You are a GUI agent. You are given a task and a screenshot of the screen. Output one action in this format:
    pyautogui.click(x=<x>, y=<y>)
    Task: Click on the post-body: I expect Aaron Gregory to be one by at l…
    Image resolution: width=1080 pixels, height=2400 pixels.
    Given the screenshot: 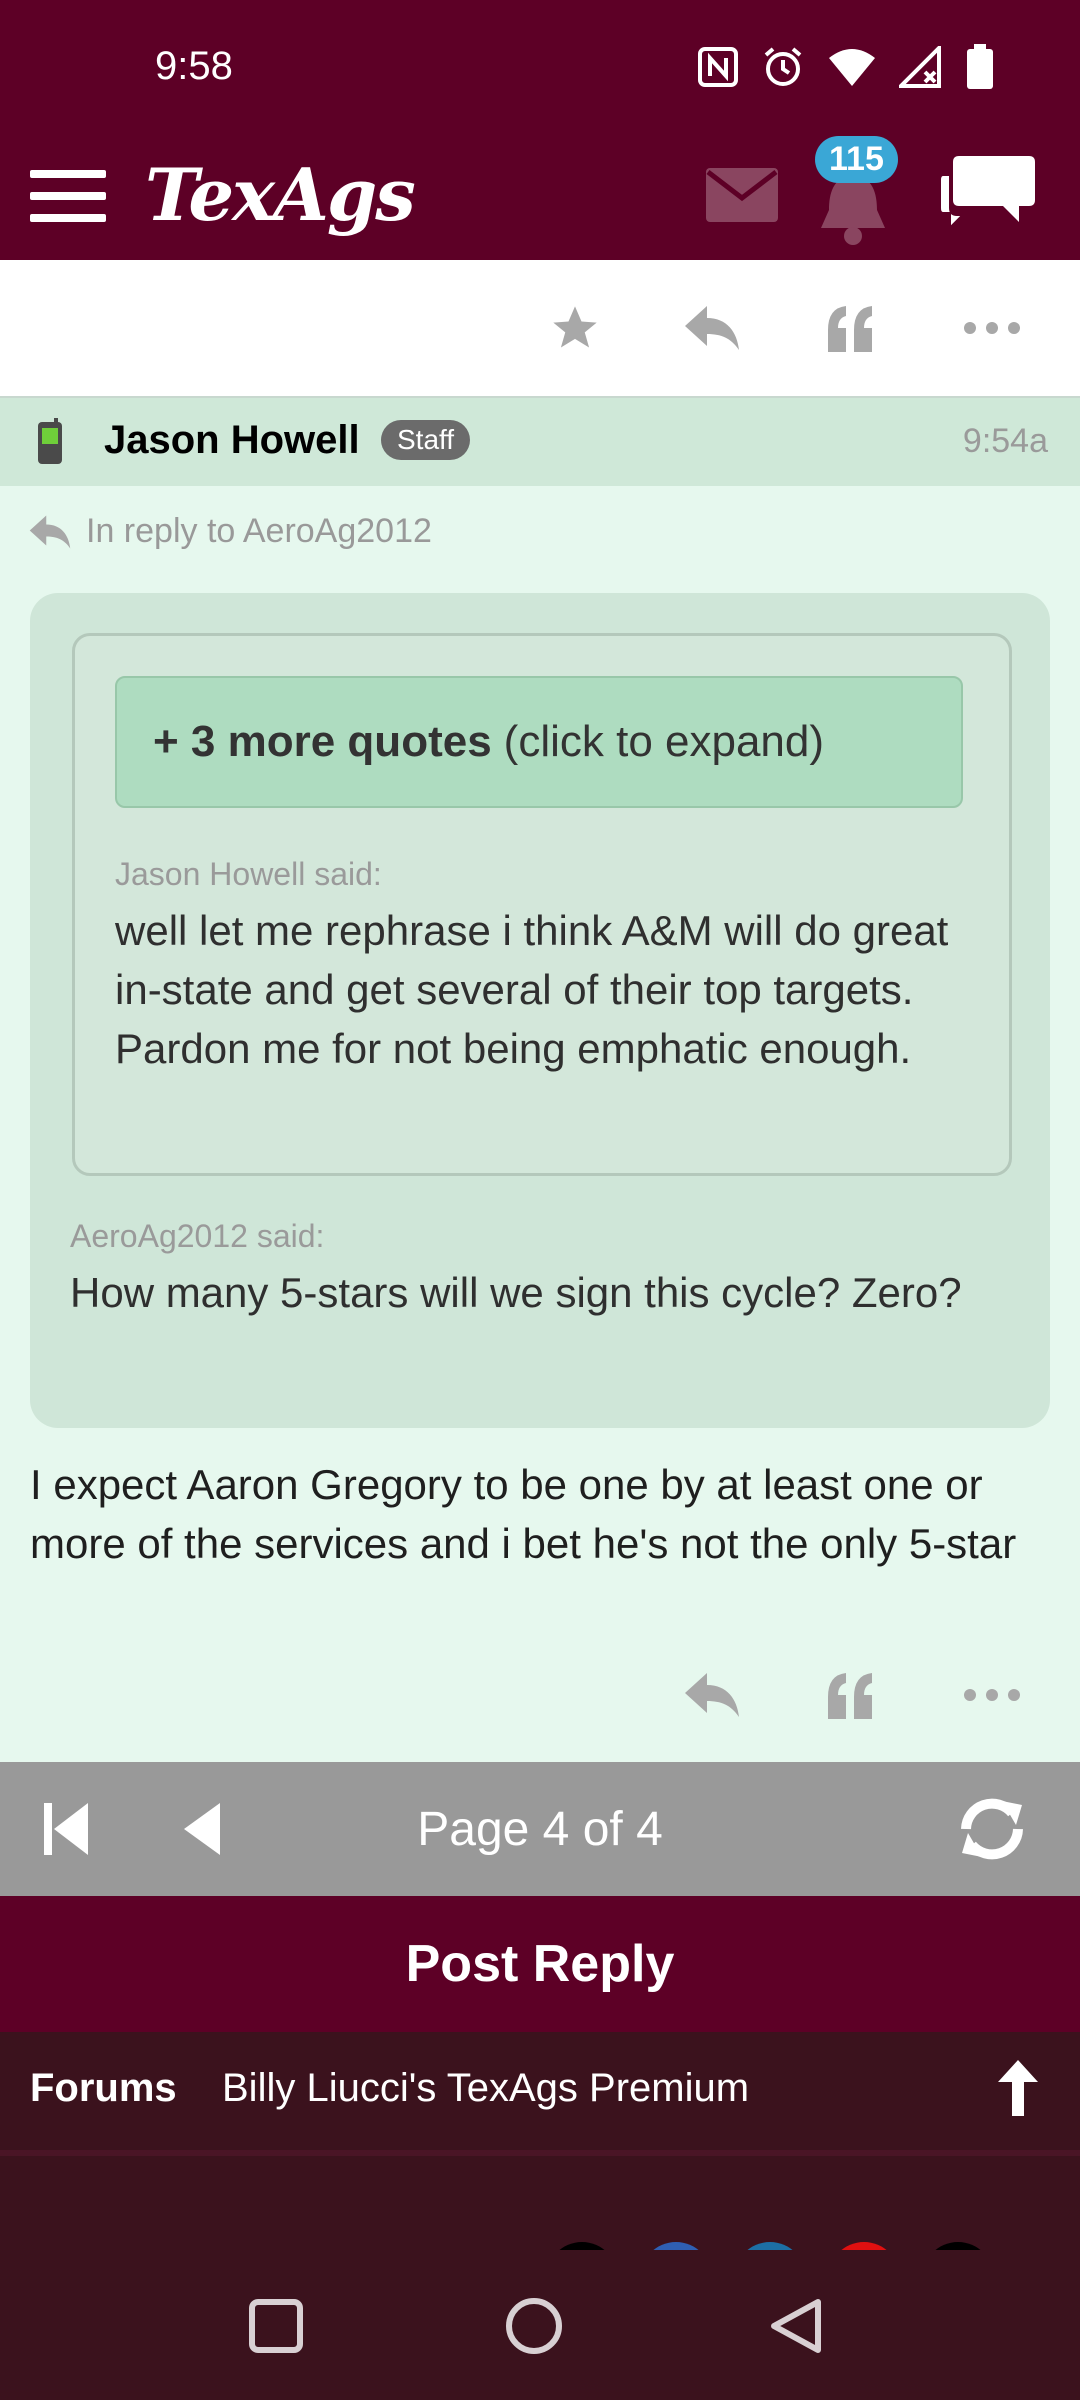 What is the action you would take?
    pyautogui.click(x=523, y=1514)
    